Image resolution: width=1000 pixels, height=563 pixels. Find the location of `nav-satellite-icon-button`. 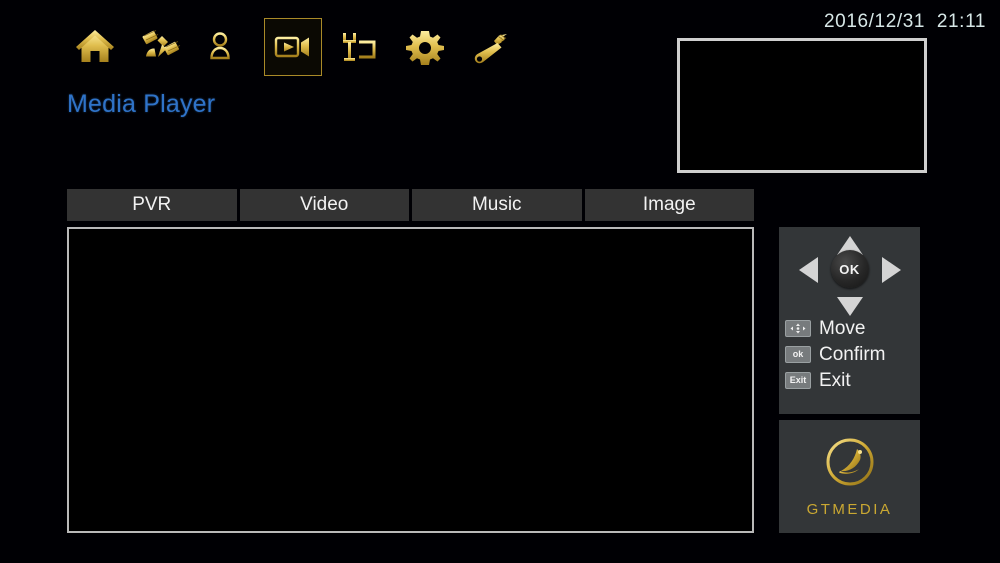

nav-satellite-icon-button is located at coordinates (161, 47).